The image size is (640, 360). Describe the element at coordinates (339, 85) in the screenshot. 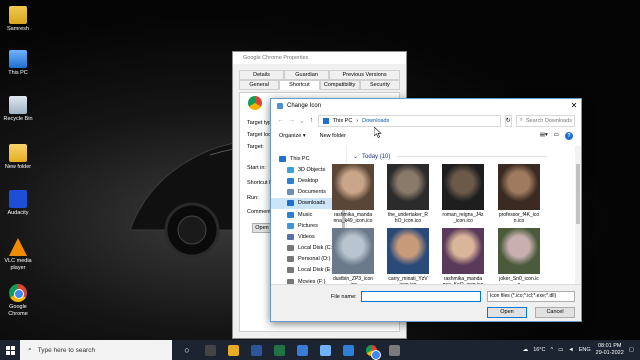

I see `tab-compatibility: Compatibility` at that location.